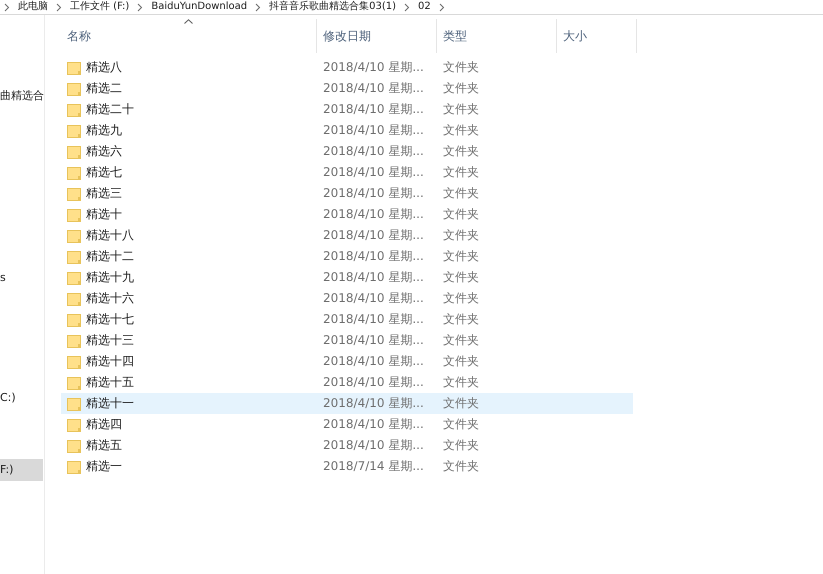  Describe the element at coordinates (347, 151) in the screenshot. I see `file-row: 精选六 2018/4/10 星期... 文件夹` at that location.